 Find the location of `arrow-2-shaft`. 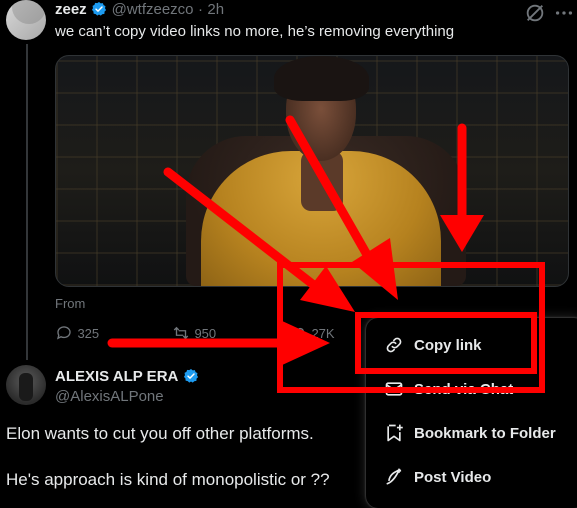

arrow-2-shaft is located at coordinates (241, 229).